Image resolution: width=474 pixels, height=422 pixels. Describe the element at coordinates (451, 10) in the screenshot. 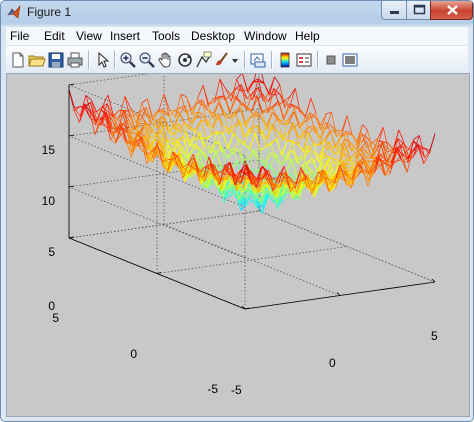

I see `close-button` at that location.